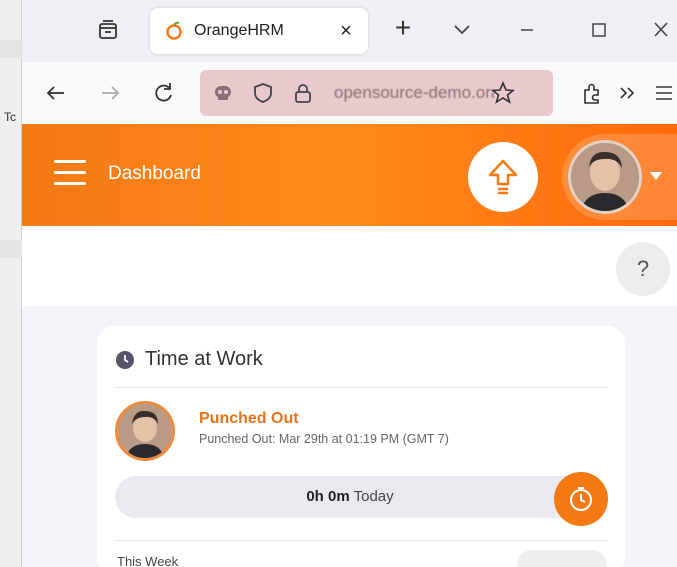 The width and height of the screenshot is (677, 567). I want to click on close-icon, so click(661, 29).